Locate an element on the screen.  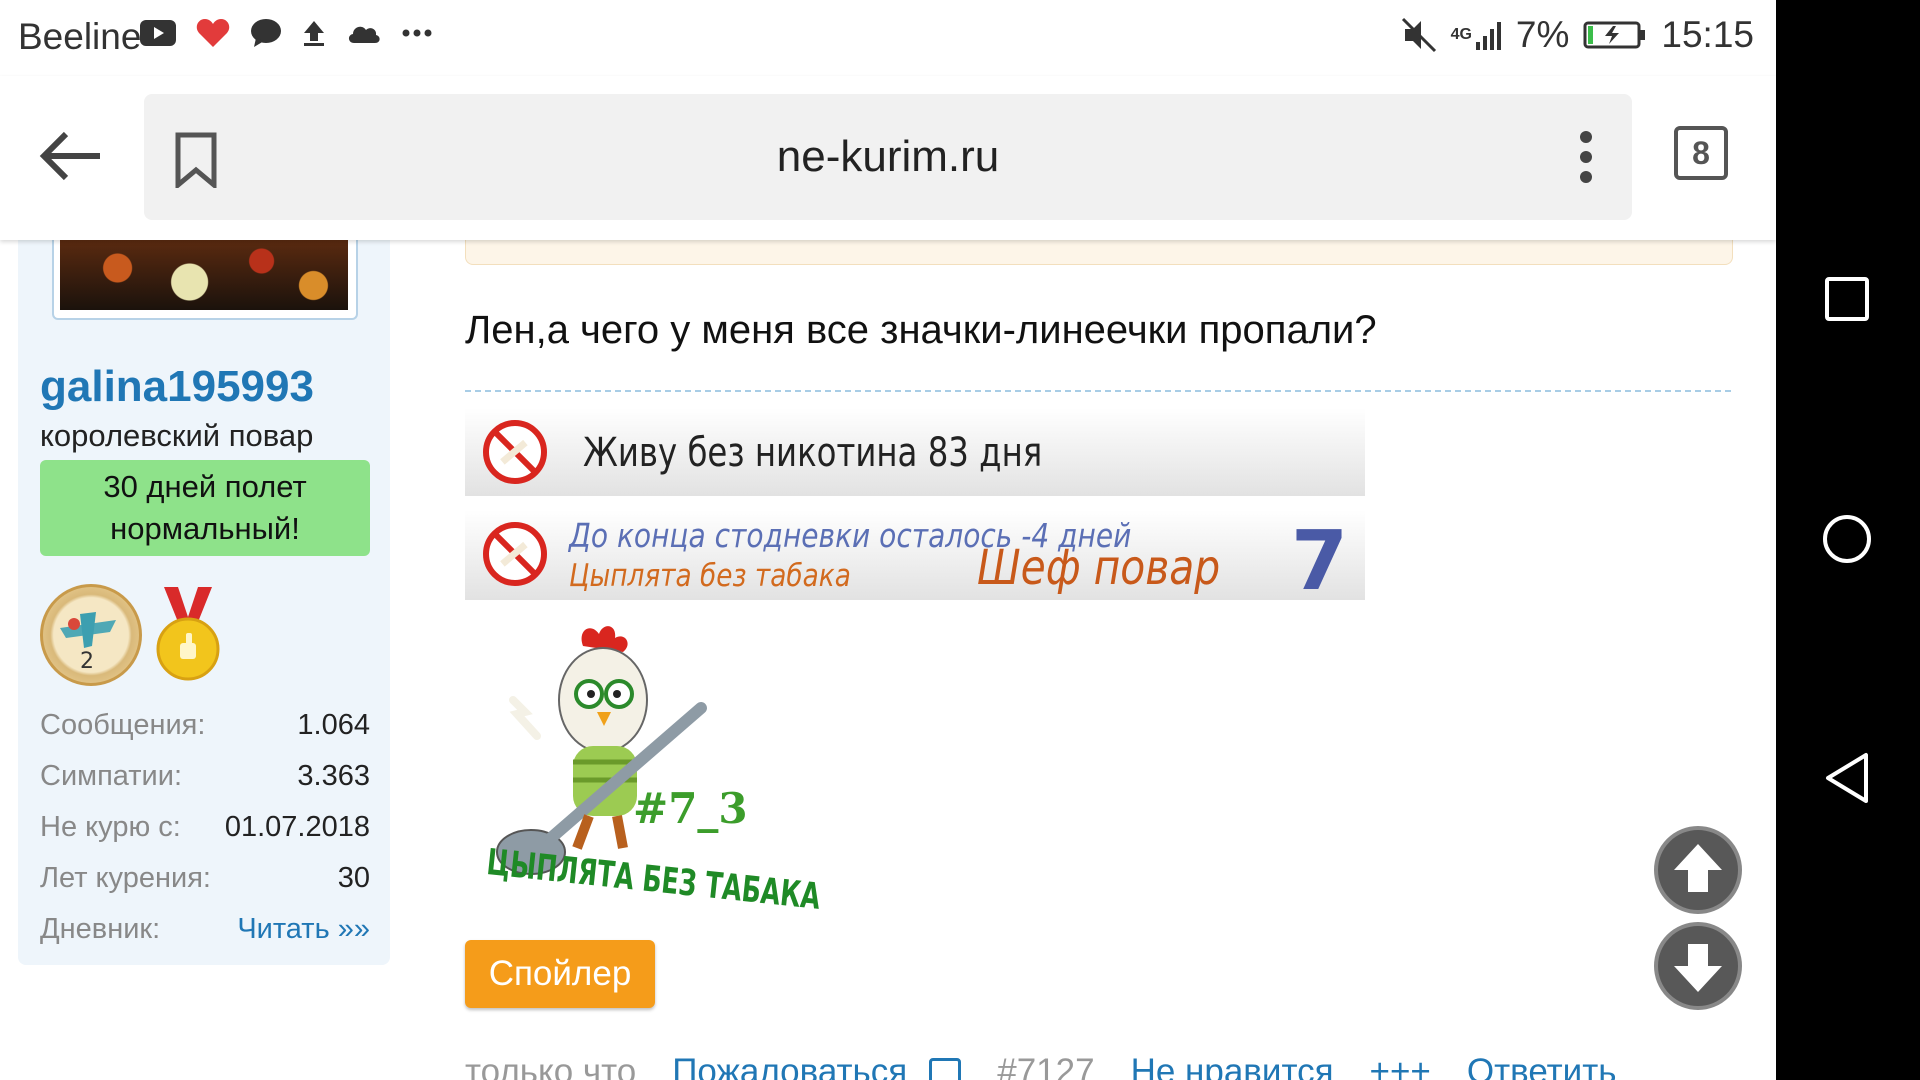
notification-icons is located at coordinates (286, 33).